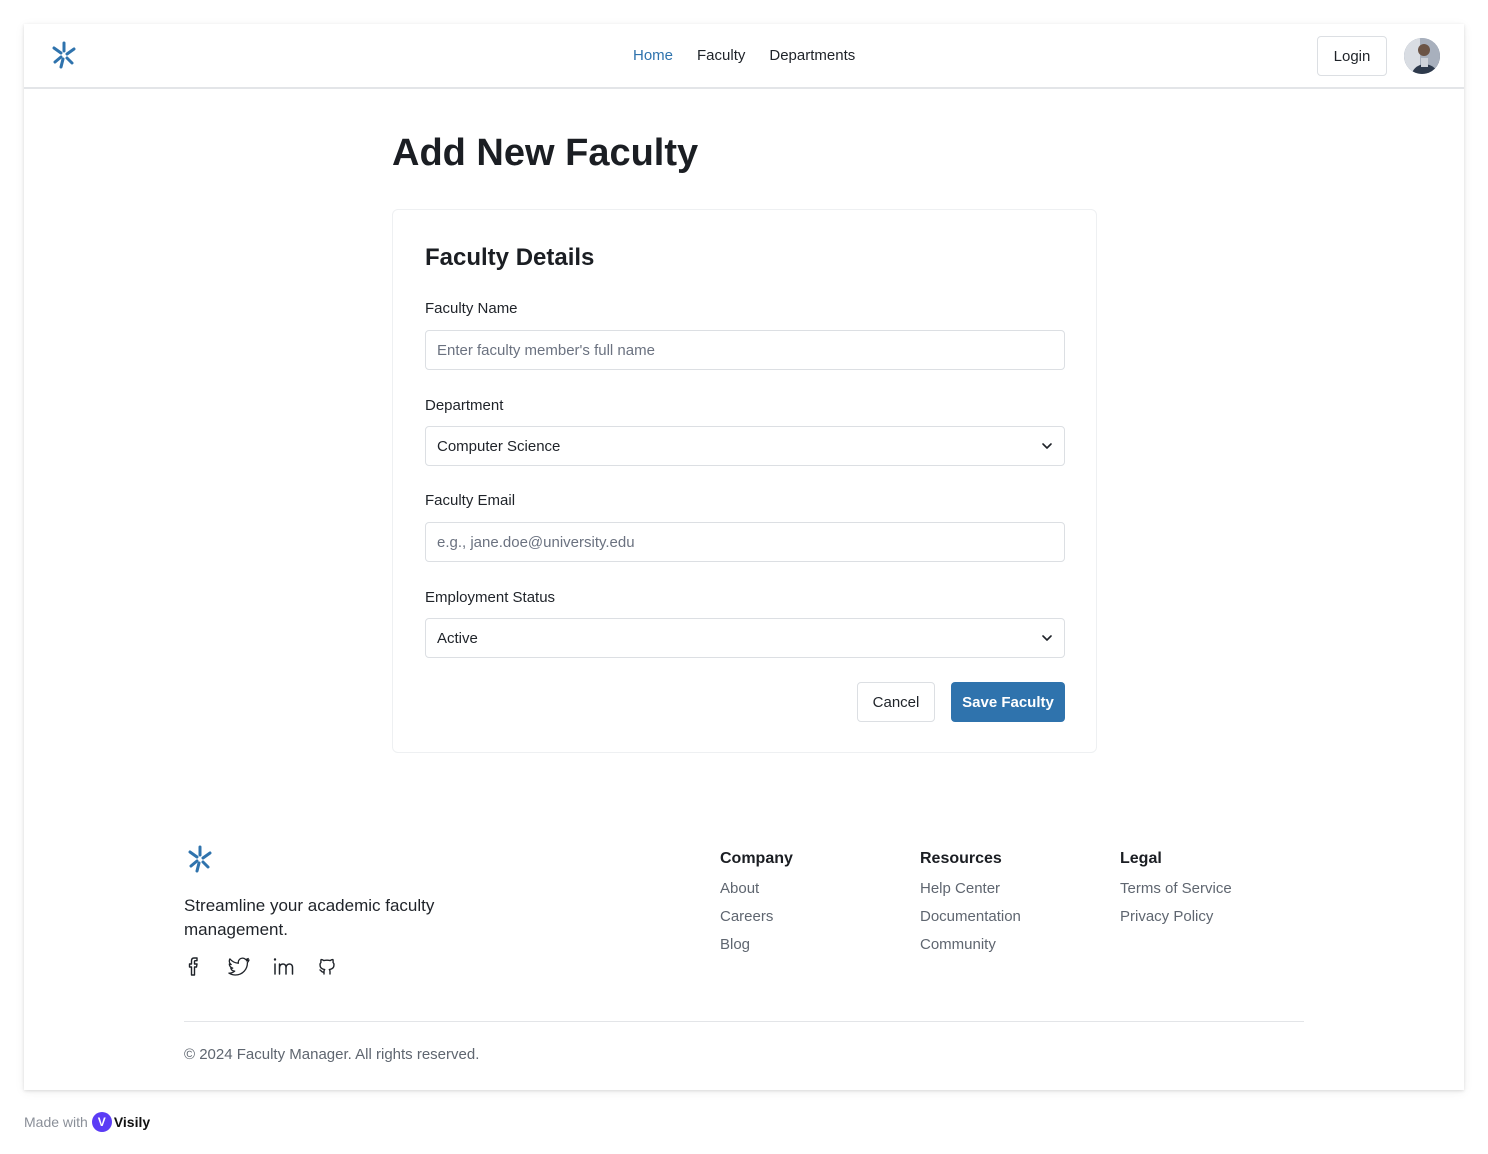  I want to click on nav-faculty: Faculty, so click(721, 55).